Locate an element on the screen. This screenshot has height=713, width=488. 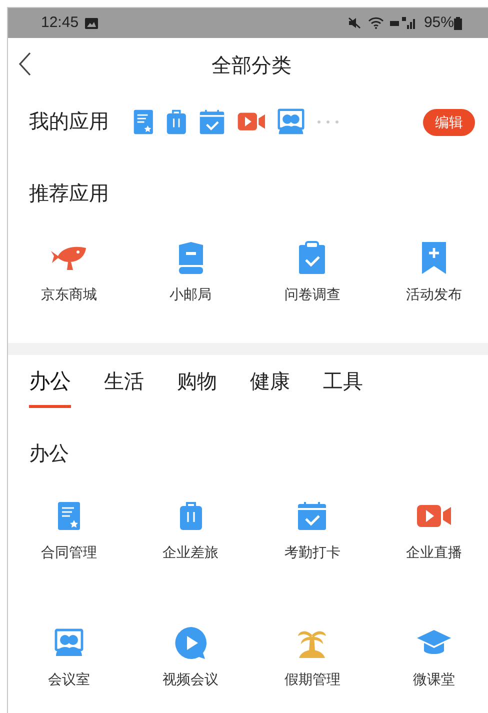
app-label: 企业差旅 is located at coordinates (190, 552).